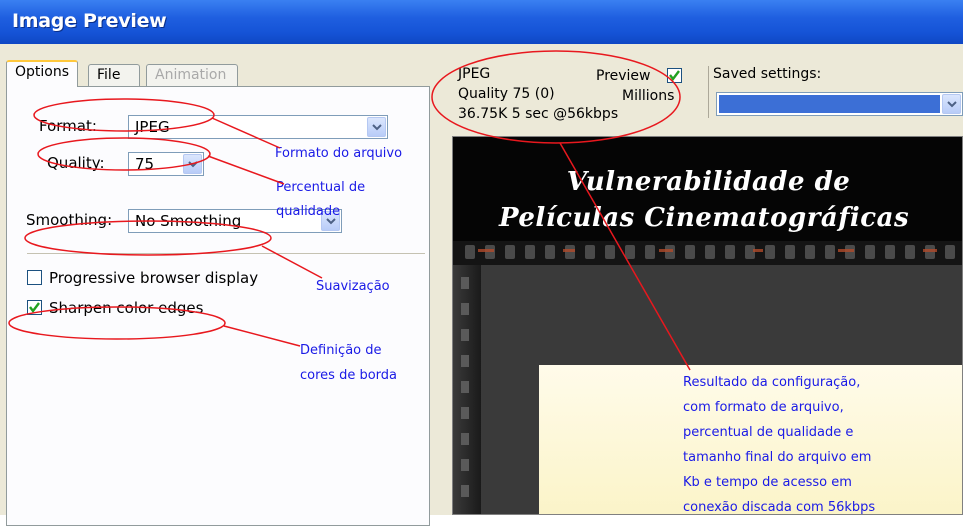  I want to click on annotation-smoothing: Suavização, so click(353, 286).